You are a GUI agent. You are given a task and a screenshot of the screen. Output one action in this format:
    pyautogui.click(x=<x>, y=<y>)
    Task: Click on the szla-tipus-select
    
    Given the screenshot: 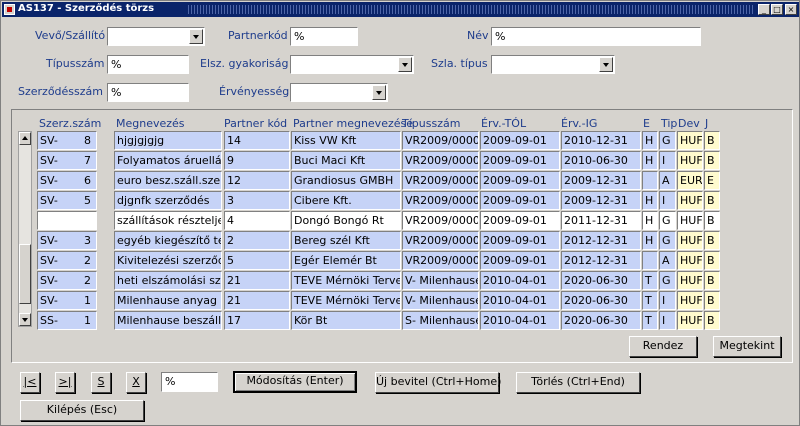 What is the action you would take?
    pyautogui.click(x=553, y=64)
    